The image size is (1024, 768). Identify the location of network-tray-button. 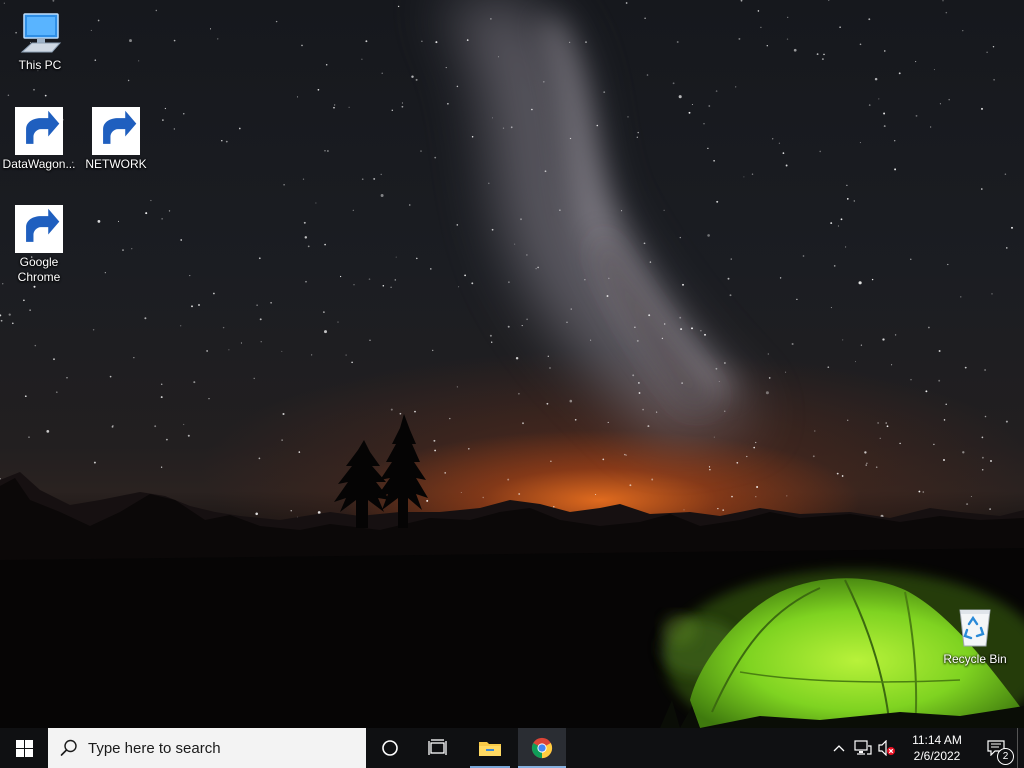
(863, 748).